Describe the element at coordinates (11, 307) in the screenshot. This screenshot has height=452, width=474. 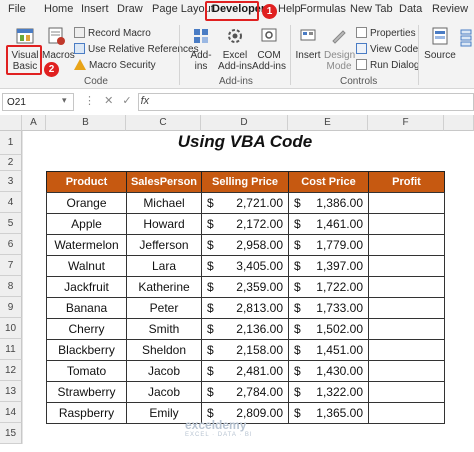
I see `row-header-9: 9` at that location.